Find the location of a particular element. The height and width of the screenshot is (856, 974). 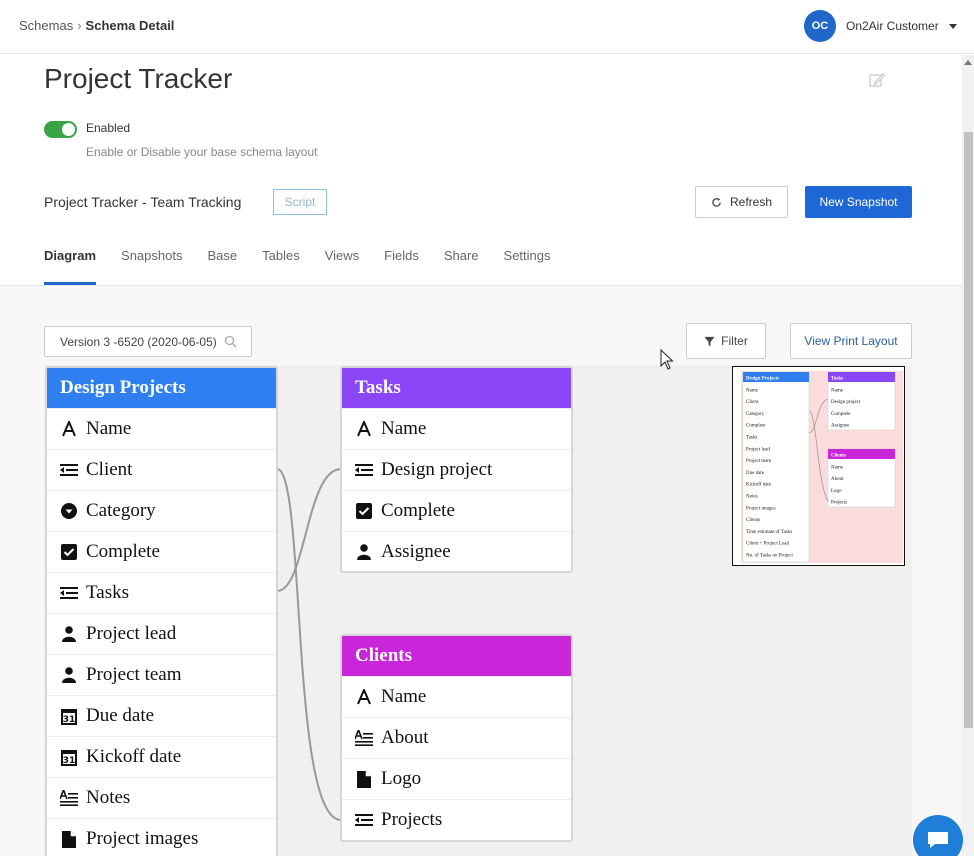

field-name: Category is located at coordinates (121, 510).